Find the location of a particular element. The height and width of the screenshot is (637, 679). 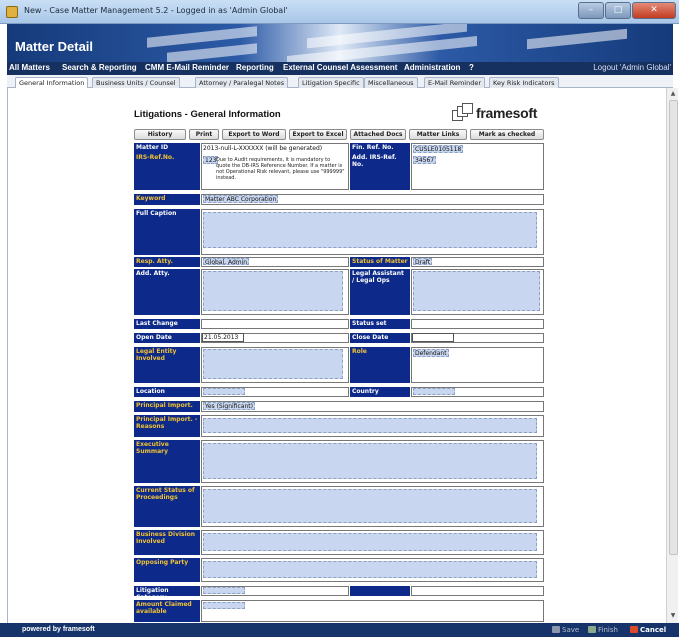

tab-key-risk-indicators: Key Risk Indicators is located at coordinates (524, 82).